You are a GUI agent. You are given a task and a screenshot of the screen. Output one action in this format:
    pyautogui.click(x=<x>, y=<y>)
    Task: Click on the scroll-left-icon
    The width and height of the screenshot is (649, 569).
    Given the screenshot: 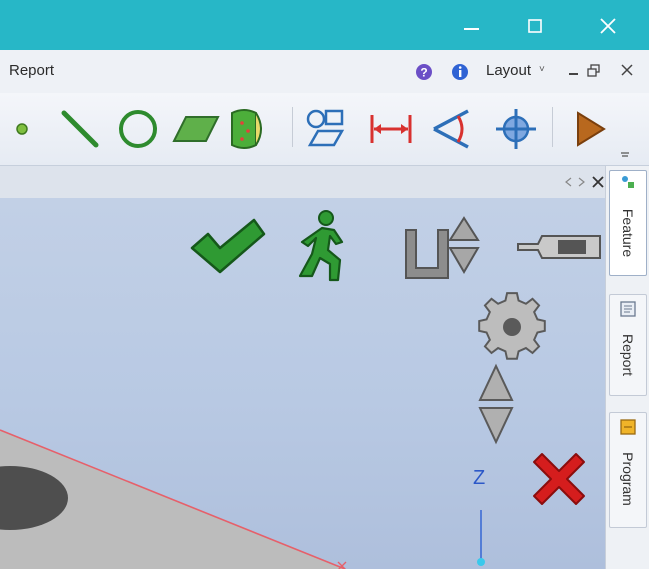 What is the action you would take?
    pyautogui.click(x=569, y=182)
    